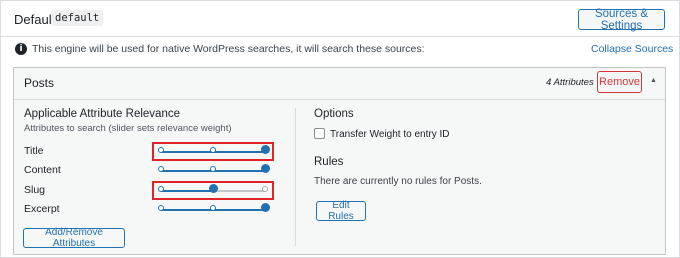  Describe the element at coordinates (390, 134) in the screenshot. I see `transfer-weight-label: Transfer Weight to entry ID` at that location.